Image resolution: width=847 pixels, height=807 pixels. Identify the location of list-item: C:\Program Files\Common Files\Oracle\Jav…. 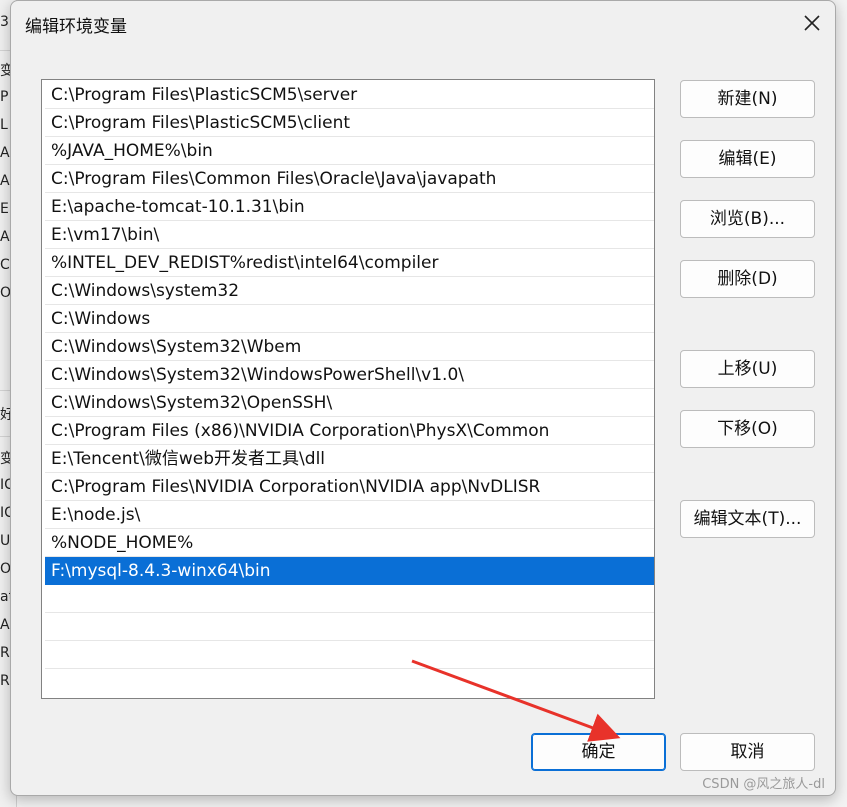
(349, 179).